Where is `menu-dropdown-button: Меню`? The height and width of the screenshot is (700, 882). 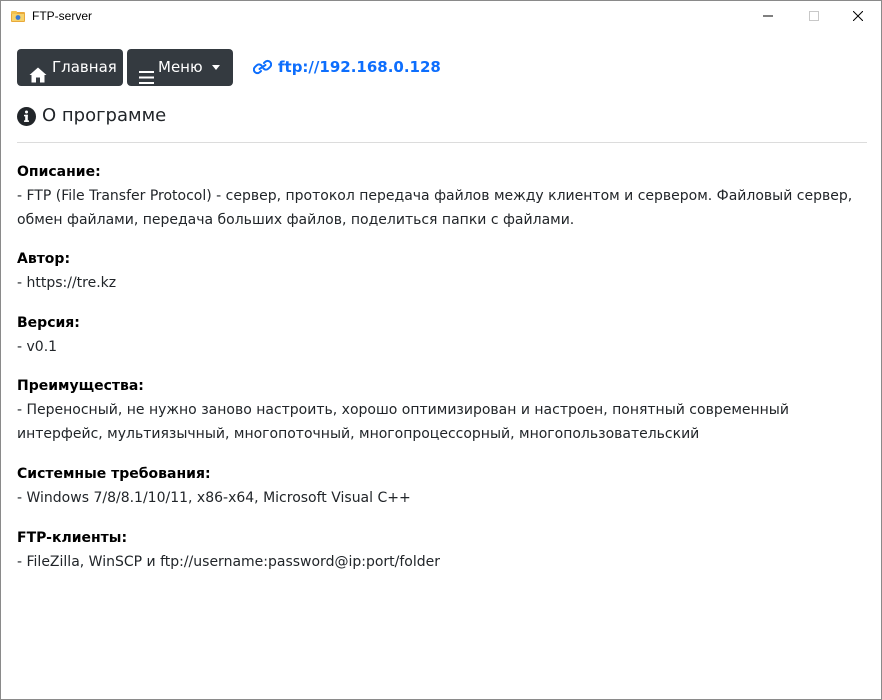
menu-dropdown-button: Меню is located at coordinates (180, 67).